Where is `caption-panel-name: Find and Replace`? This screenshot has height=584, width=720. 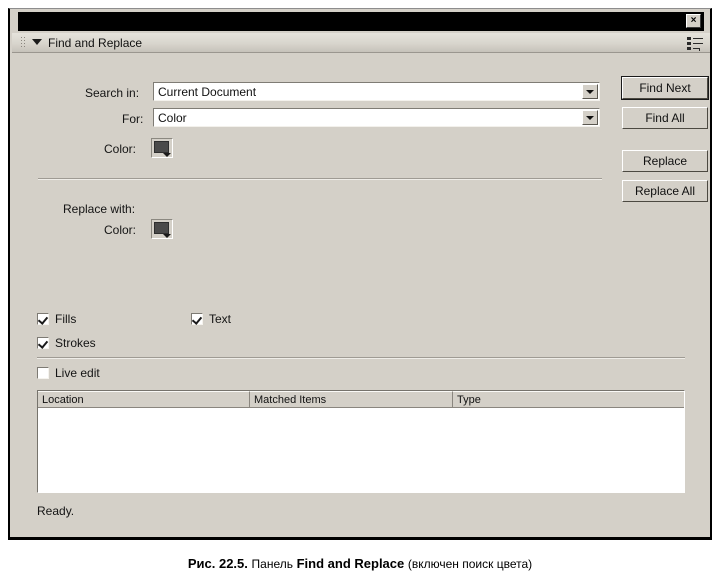 caption-panel-name: Find and Replace is located at coordinates (350, 563).